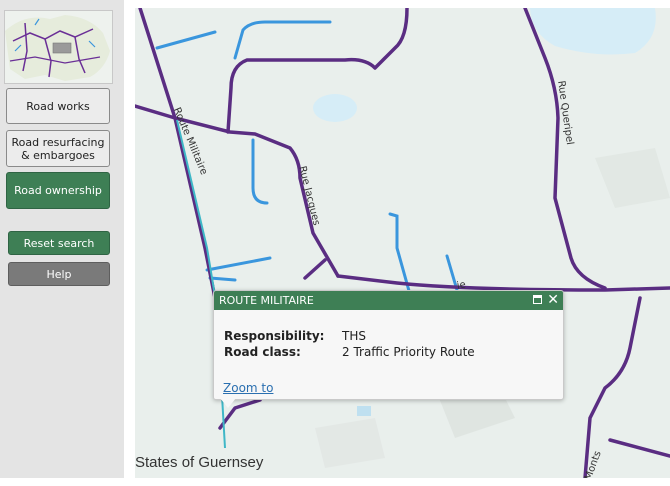  What do you see at coordinates (274, 336) in the screenshot?
I see `popup-field-key: Responsibility:` at bounding box center [274, 336].